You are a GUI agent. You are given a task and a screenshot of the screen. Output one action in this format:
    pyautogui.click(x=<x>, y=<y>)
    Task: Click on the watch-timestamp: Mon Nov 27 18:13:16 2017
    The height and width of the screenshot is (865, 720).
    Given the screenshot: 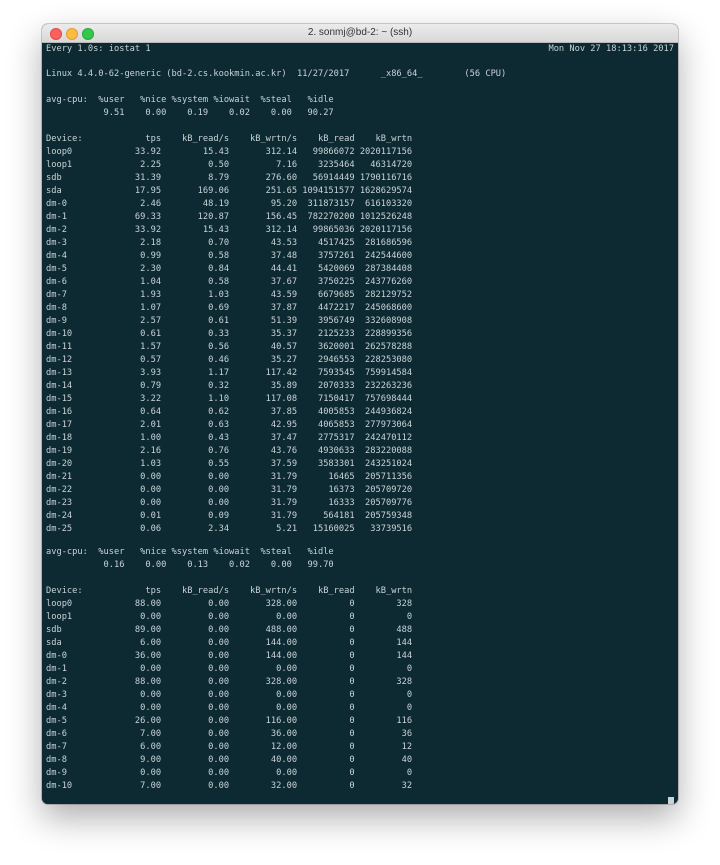 What is the action you would take?
    pyautogui.click(x=611, y=49)
    